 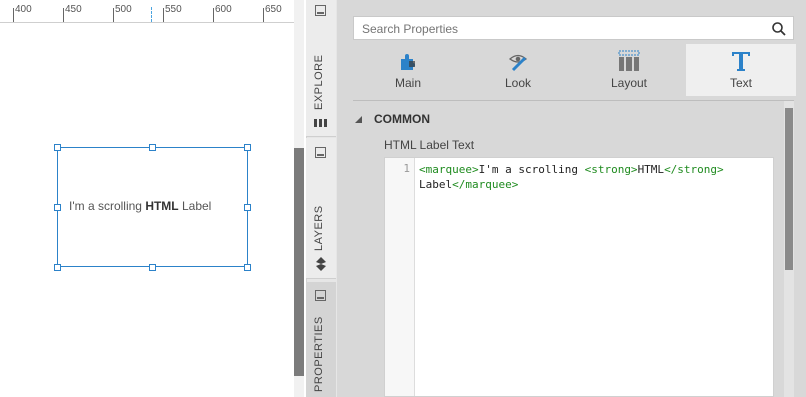 What do you see at coordinates (400, 277) in the screenshot?
I see `editor-gutter: 1` at bounding box center [400, 277].